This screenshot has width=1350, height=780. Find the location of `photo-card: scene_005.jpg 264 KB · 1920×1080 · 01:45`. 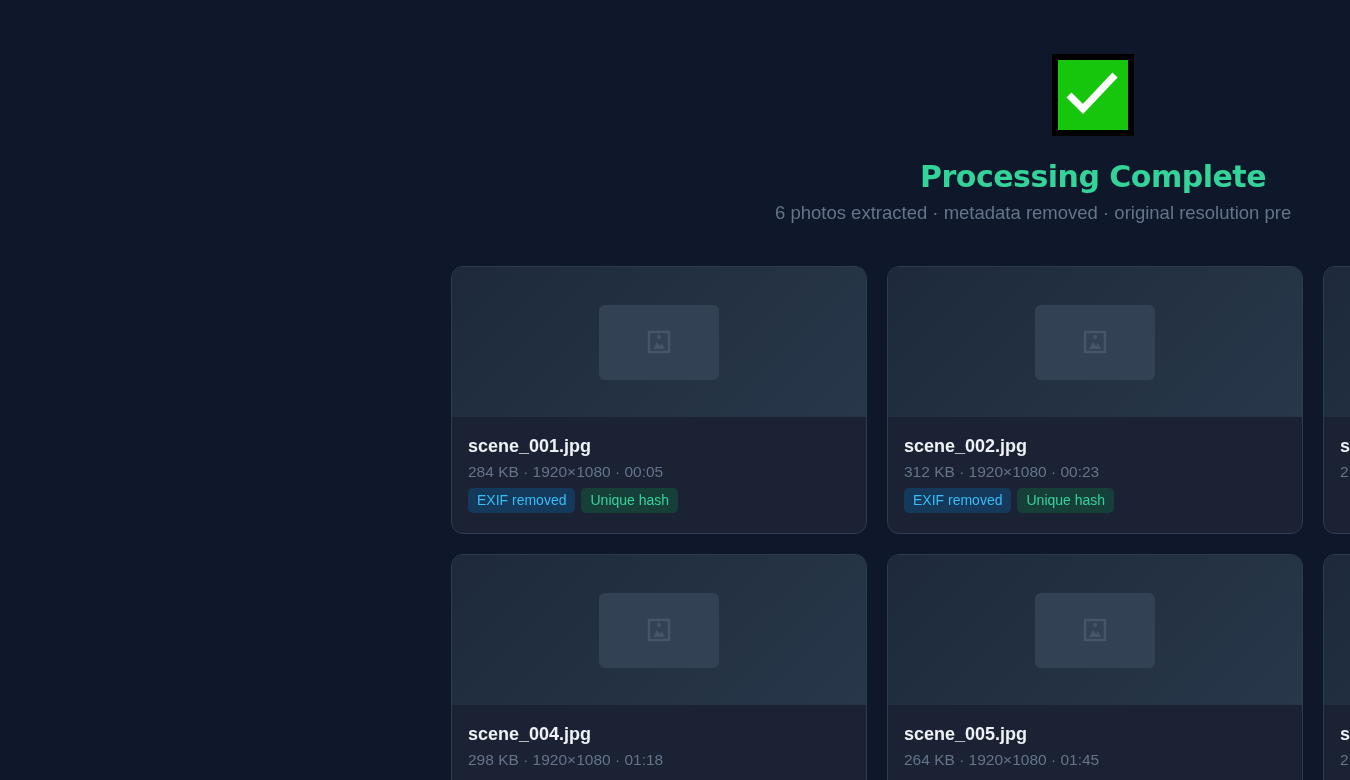

photo-card: scene_005.jpg 264 KB · 1920×1080 · 01:45 is located at coordinates (1095, 667).